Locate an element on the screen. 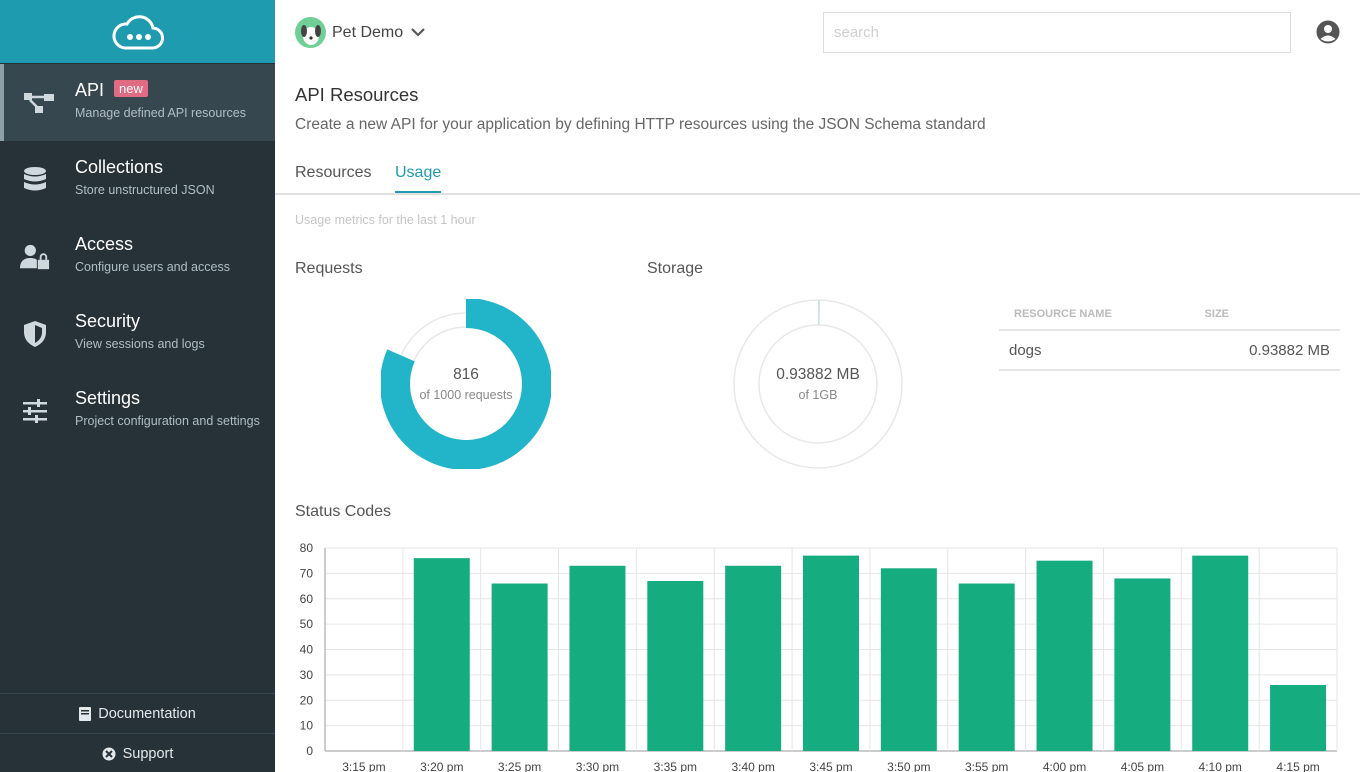 Image resolution: width=1360 pixels, height=772 pixels. page-title: API Resources is located at coordinates (357, 94).